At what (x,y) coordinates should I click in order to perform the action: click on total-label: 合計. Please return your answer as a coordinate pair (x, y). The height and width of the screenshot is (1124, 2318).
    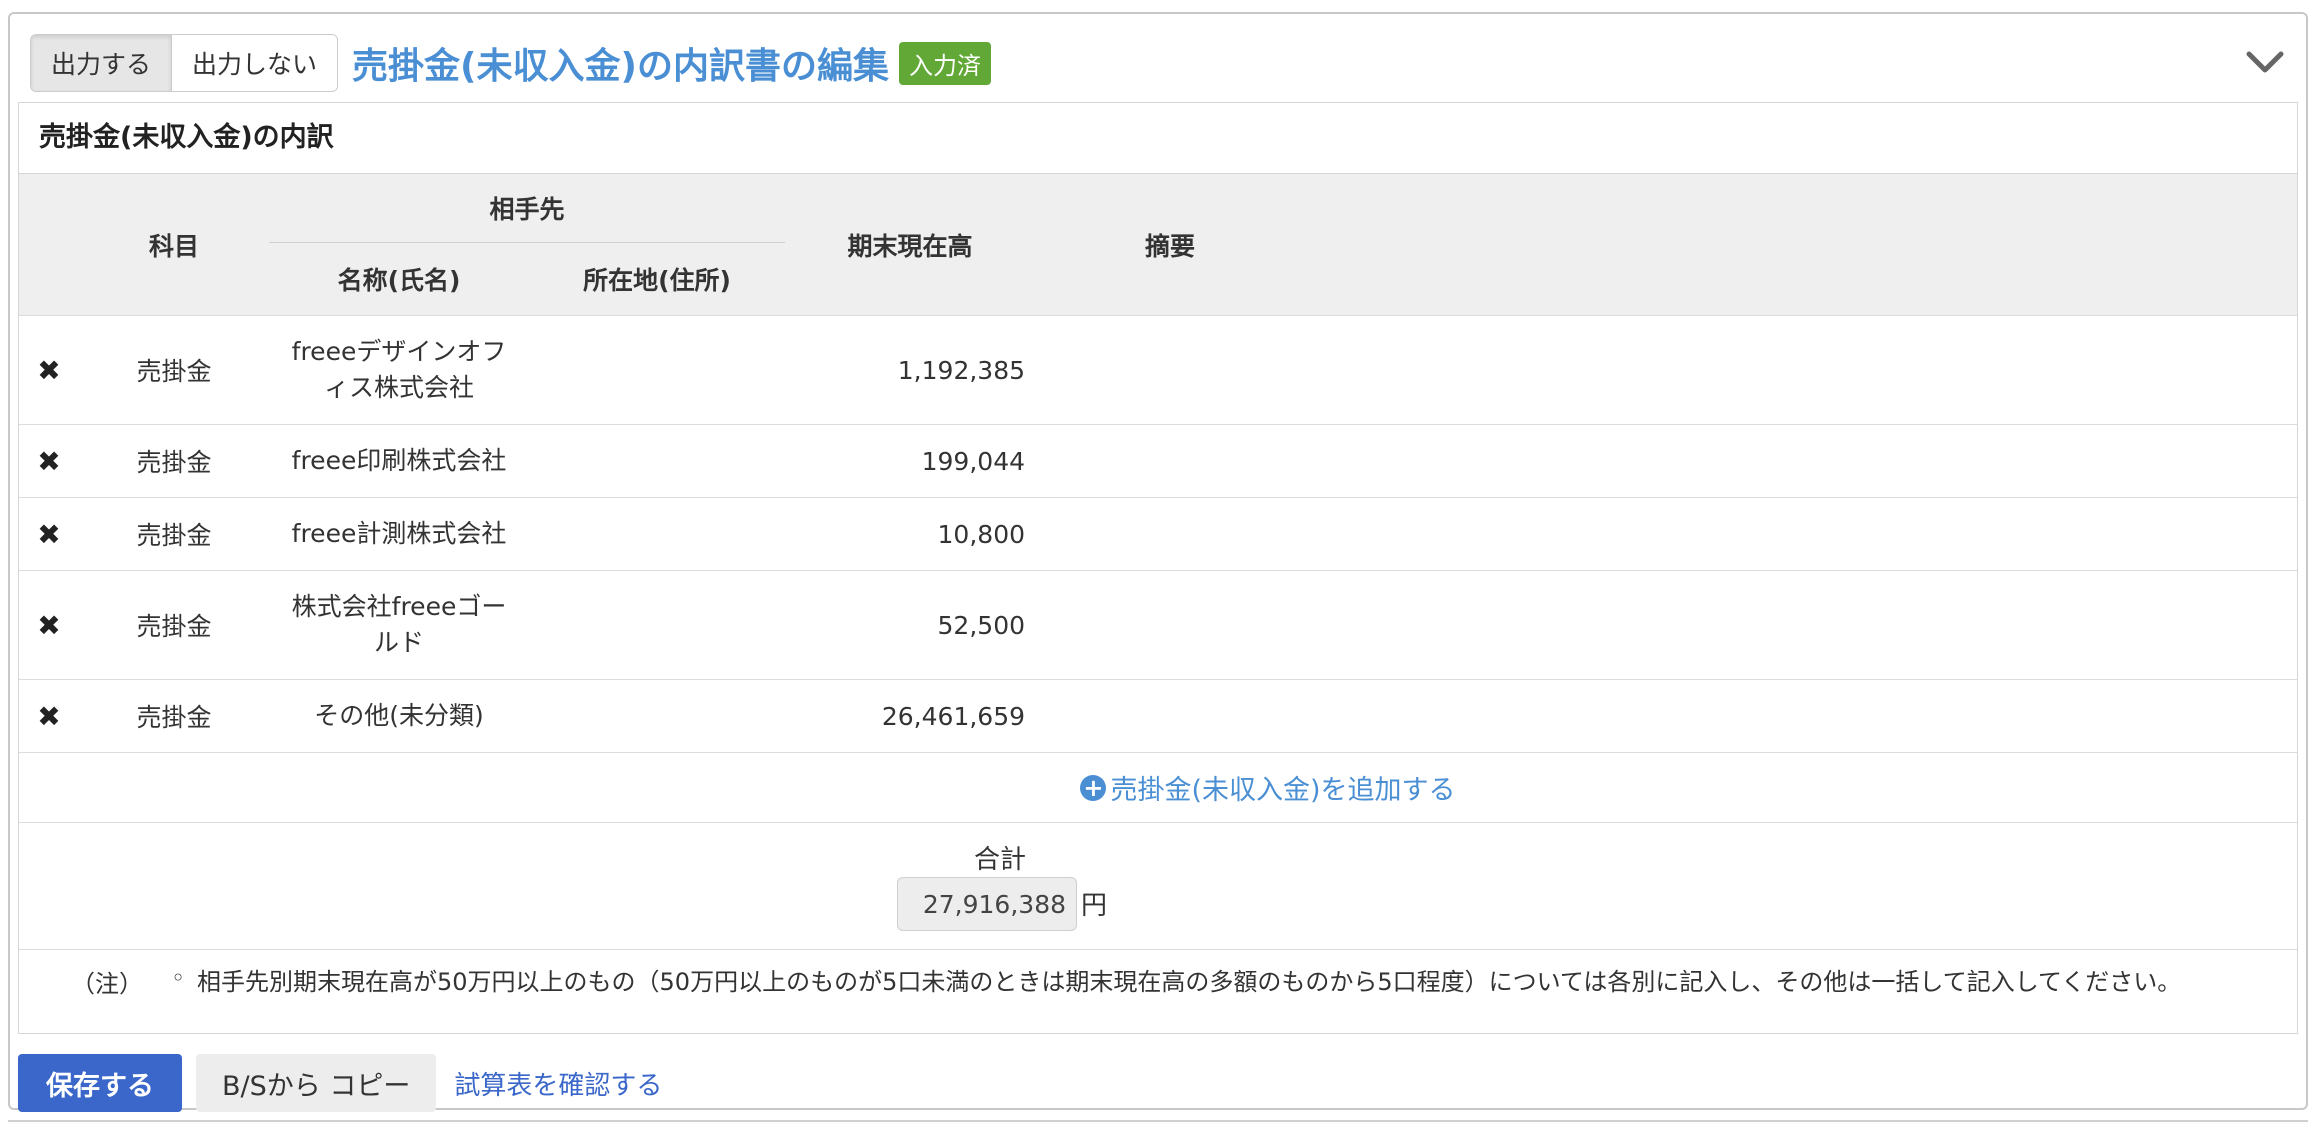
    Looking at the image, I should click on (1000, 860).